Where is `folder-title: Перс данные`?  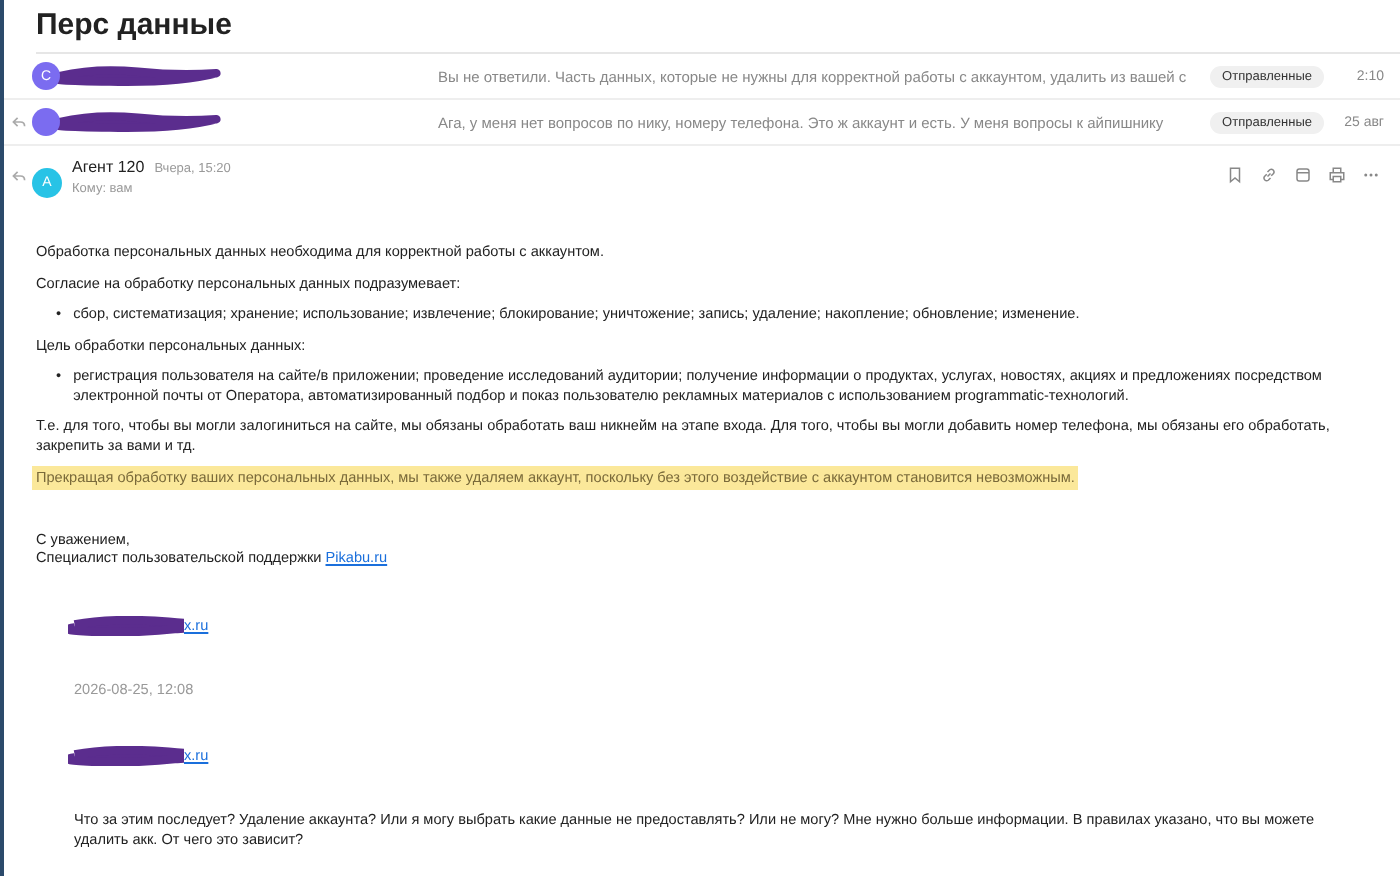 folder-title: Перс данные is located at coordinates (718, 27).